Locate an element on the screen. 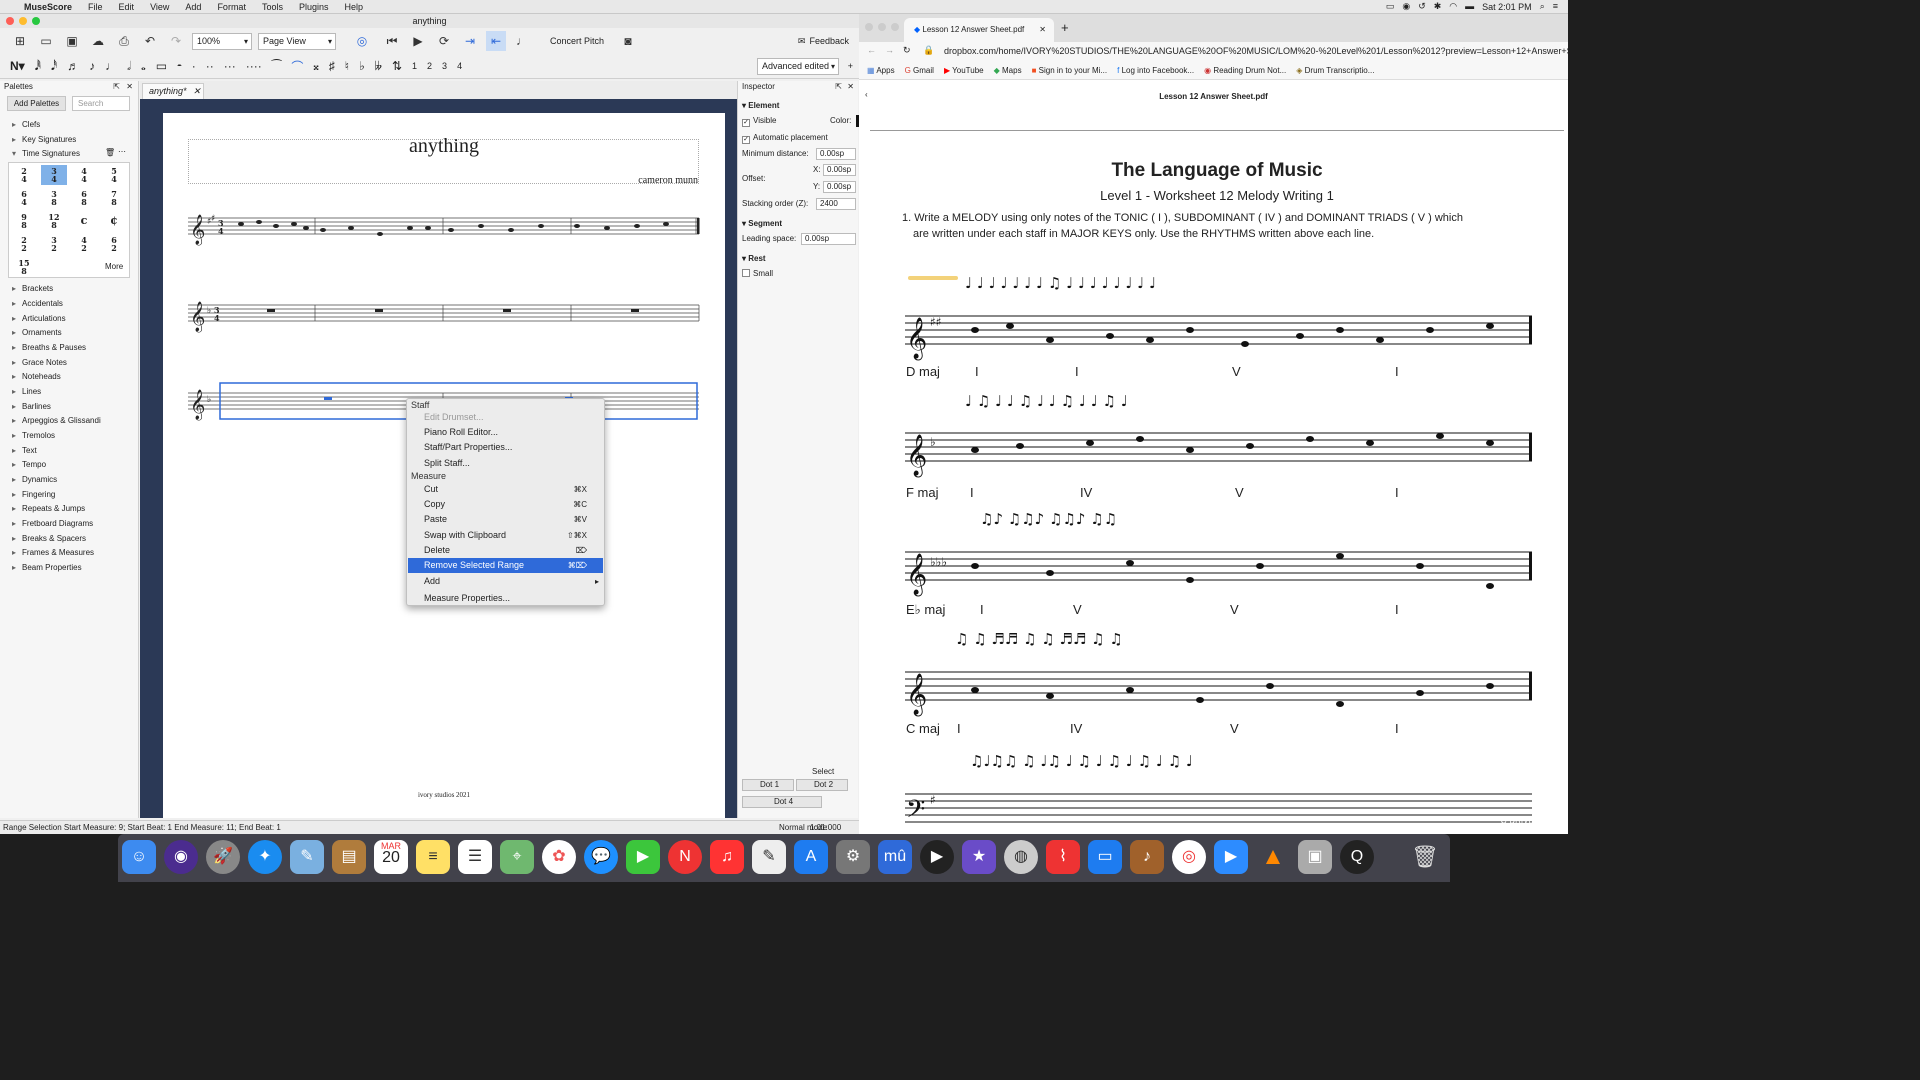 This screenshot has width=1920, height=1080. chrome-minimize-button is located at coordinates (882, 27).